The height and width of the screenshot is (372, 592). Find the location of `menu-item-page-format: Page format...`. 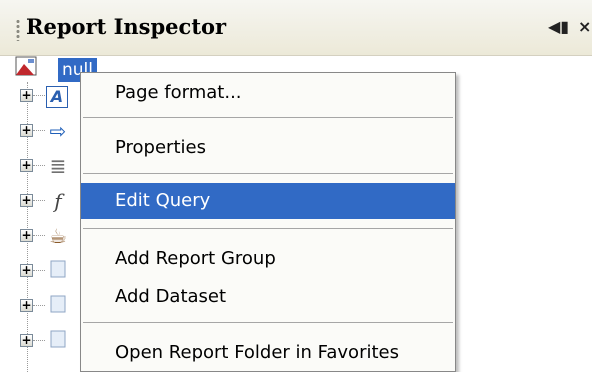

menu-item-page-format: Page format... is located at coordinates (268, 93).